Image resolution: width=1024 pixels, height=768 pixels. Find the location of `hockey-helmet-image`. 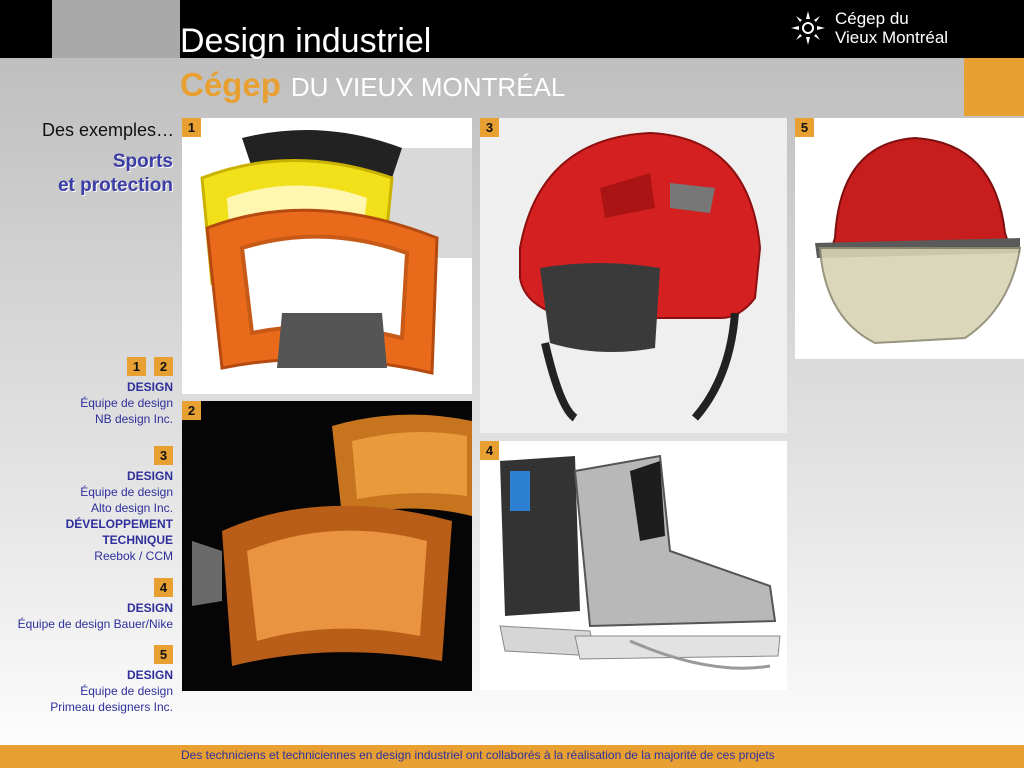

hockey-helmet-image is located at coordinates (633, 275).